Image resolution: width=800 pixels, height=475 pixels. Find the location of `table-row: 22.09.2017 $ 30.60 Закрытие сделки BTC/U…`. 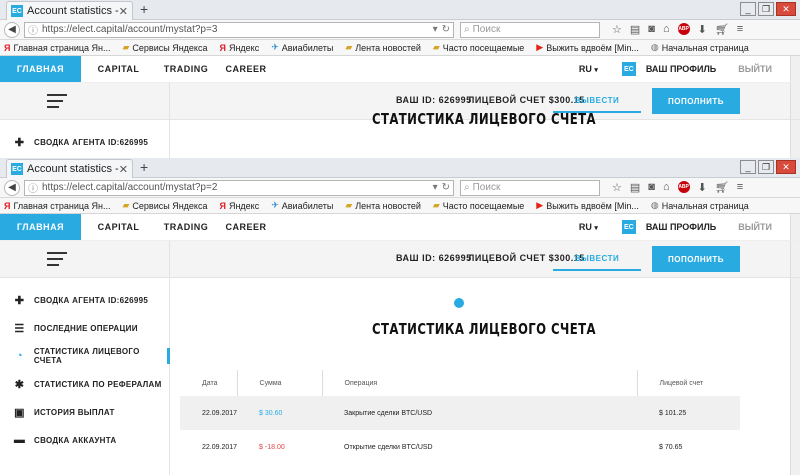

table-row: 22.09.2017 $ 30.60 Закрытие сделки BTC/U… is located at coordinates (460, 413).